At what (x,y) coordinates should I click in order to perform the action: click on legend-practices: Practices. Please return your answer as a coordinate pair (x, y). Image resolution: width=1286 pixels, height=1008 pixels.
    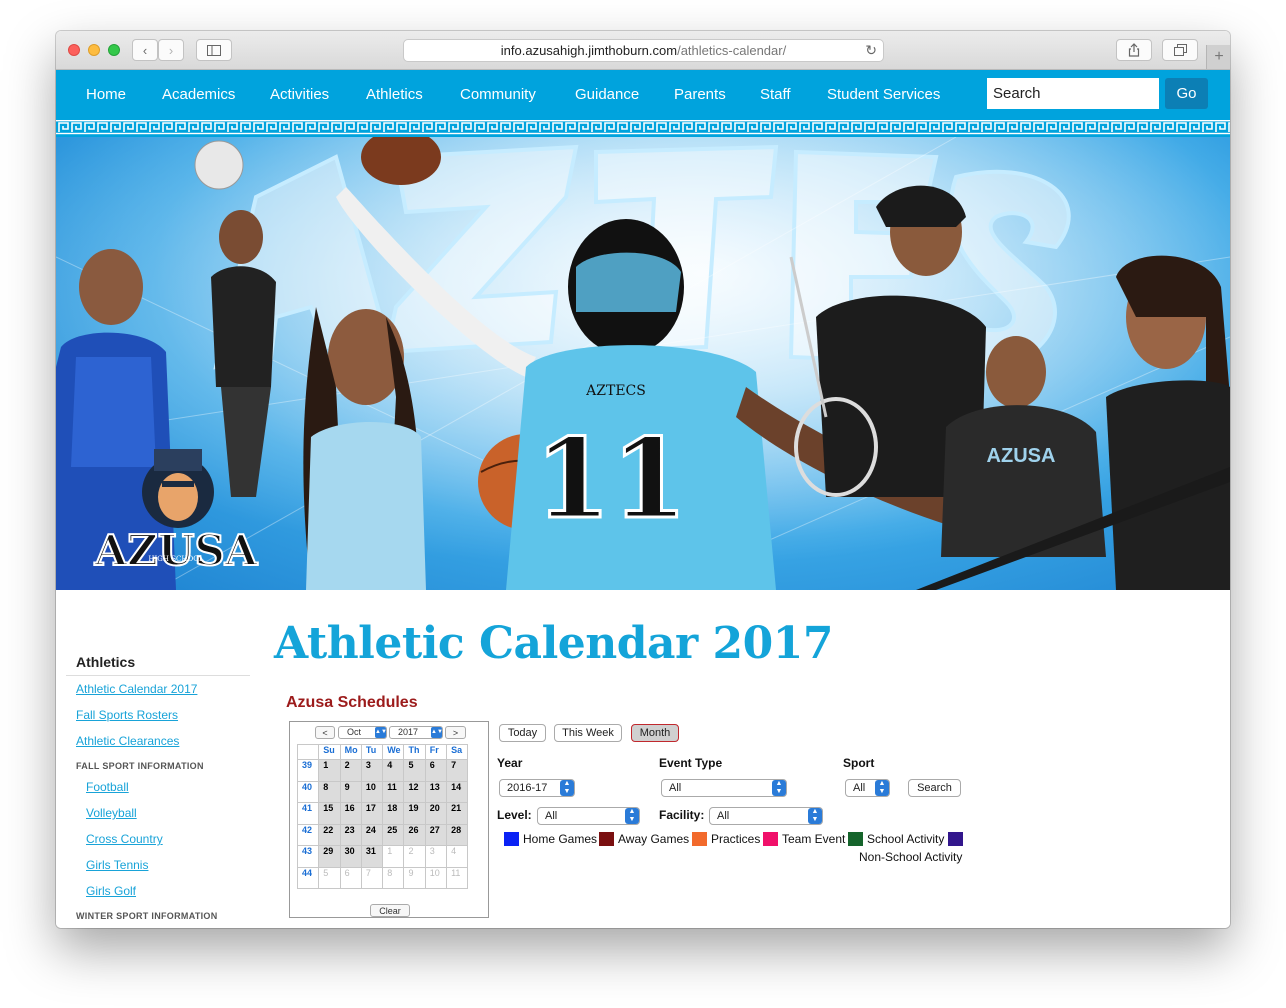
    Looking at the image, I should click on (726, 839).